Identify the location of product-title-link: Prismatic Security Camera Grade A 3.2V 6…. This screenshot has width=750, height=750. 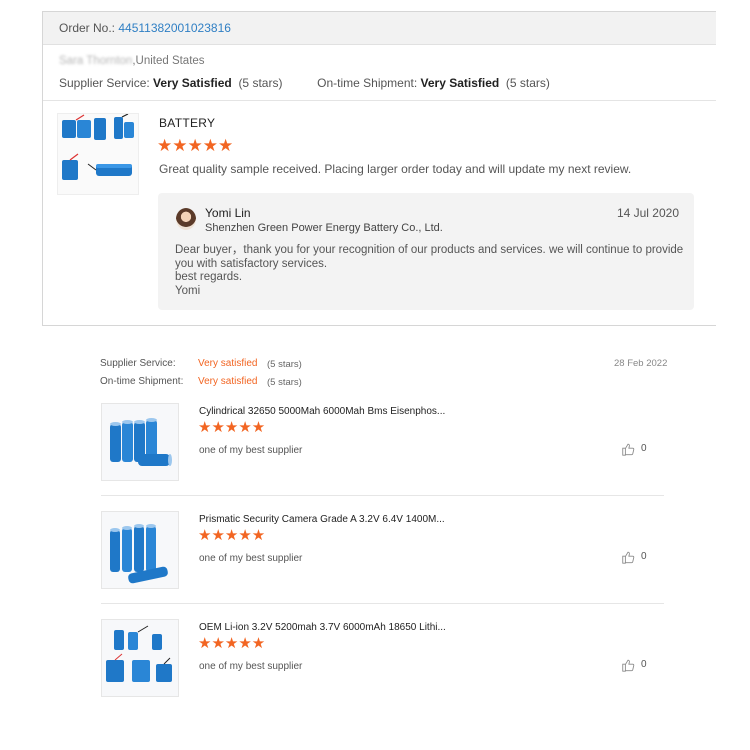
(322, 519).